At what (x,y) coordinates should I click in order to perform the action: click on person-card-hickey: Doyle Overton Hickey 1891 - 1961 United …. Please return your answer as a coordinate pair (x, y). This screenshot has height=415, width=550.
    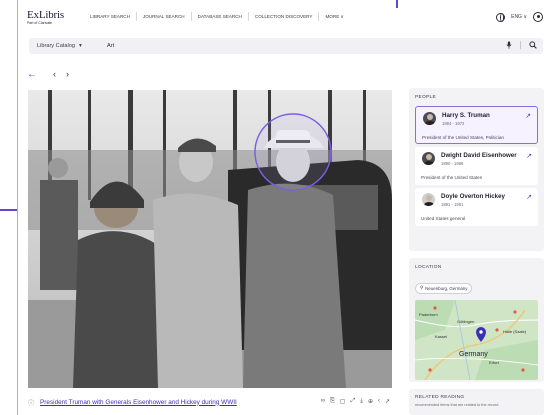
    Looking at the image, I should click on (476, 207).